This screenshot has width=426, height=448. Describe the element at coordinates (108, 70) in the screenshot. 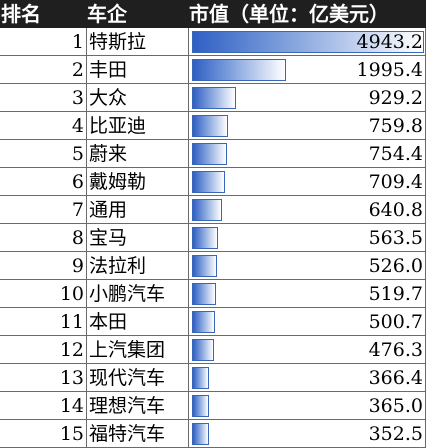

I see `company-cell: 丰田` at that location.